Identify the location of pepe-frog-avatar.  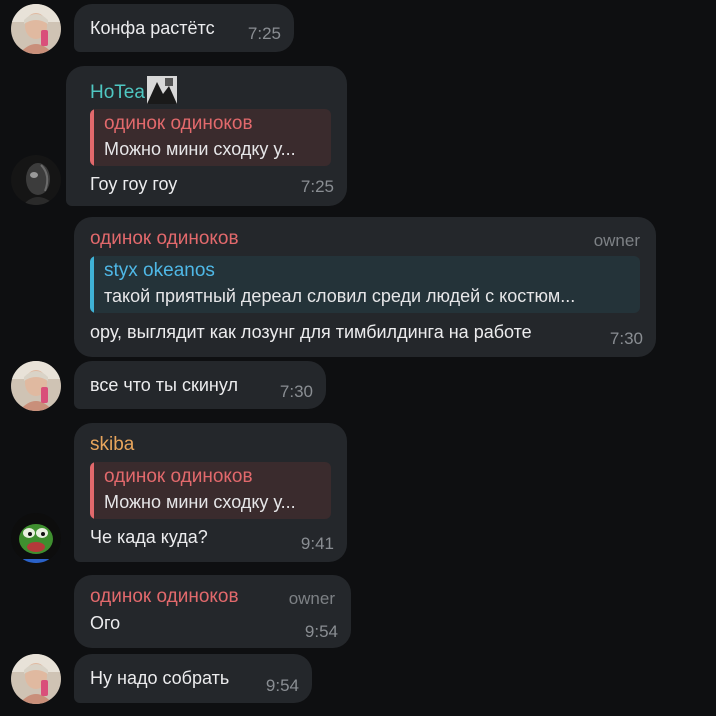
(36, 538).